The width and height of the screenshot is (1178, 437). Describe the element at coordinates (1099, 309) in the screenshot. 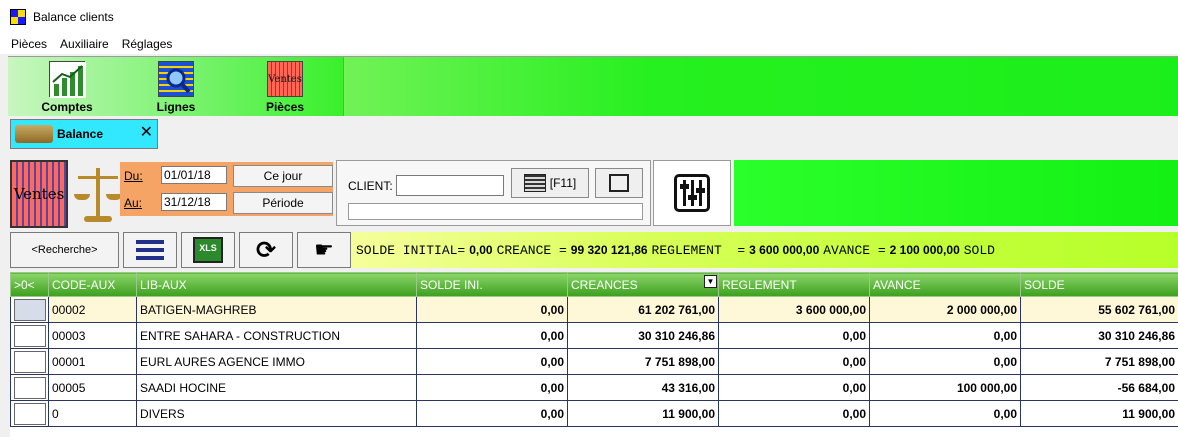

I see `cell-solde: 55 602 761,00` at that location.